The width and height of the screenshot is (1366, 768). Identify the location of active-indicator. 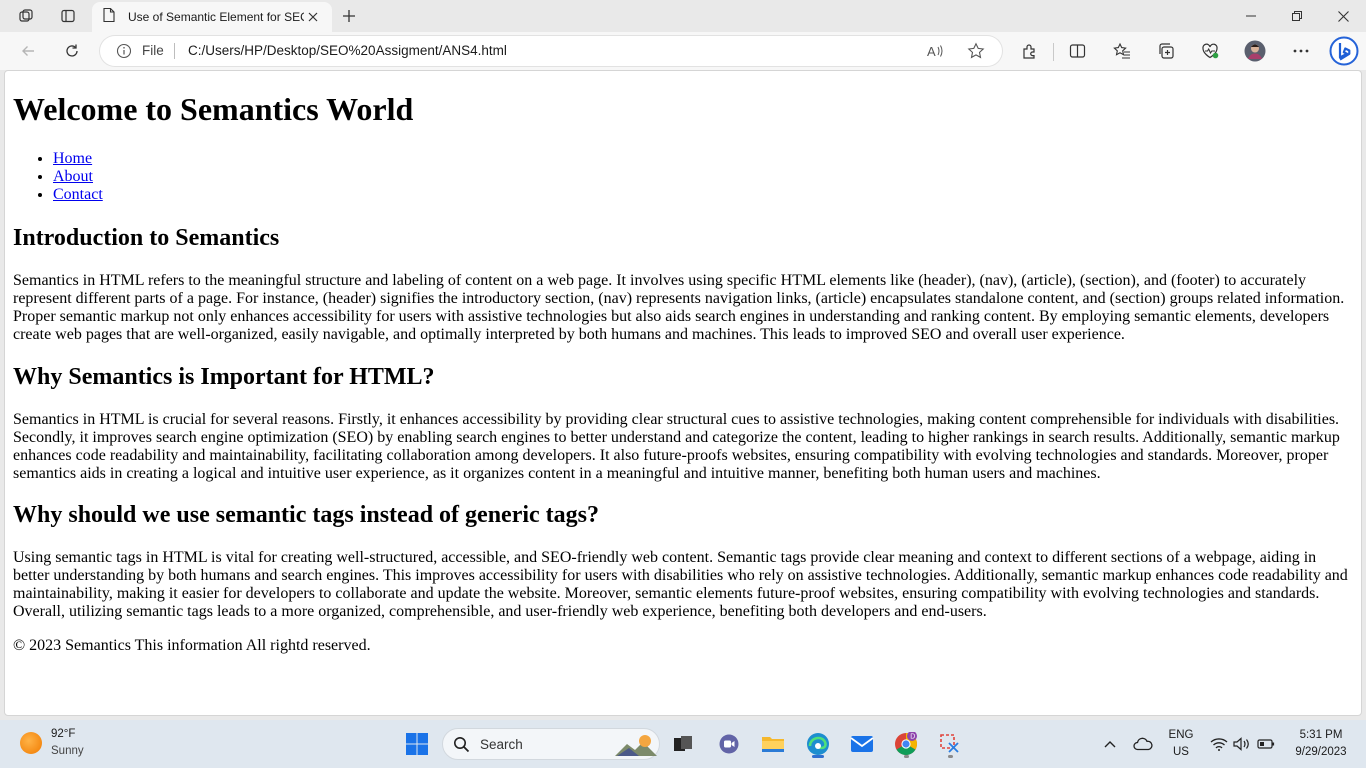
(818, 756).